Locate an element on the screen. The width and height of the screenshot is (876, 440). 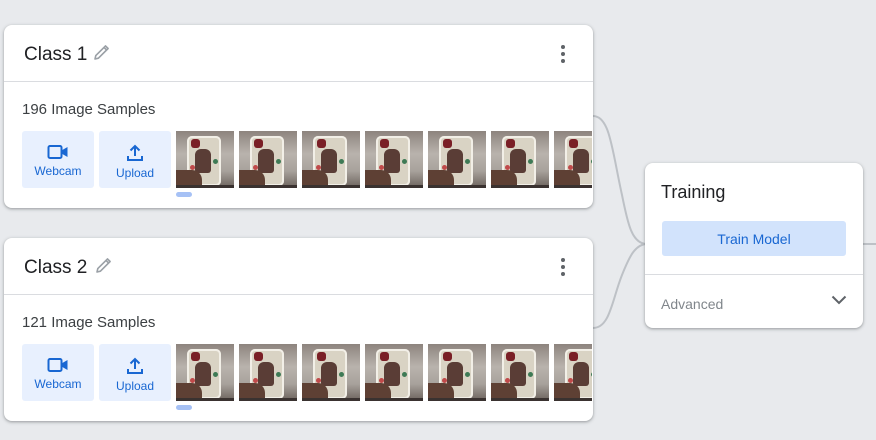
advanced-label: Advanced is located at coordinates (692, 304).